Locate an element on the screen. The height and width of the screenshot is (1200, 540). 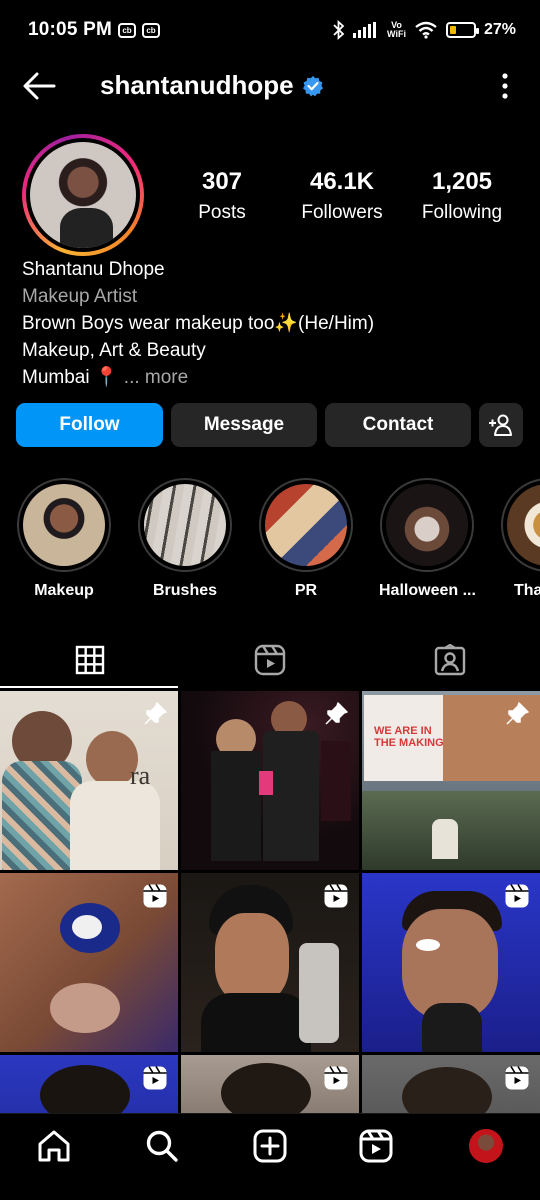
bio-line-3: Mumbai 📍 is located at coordinates (70, 377).